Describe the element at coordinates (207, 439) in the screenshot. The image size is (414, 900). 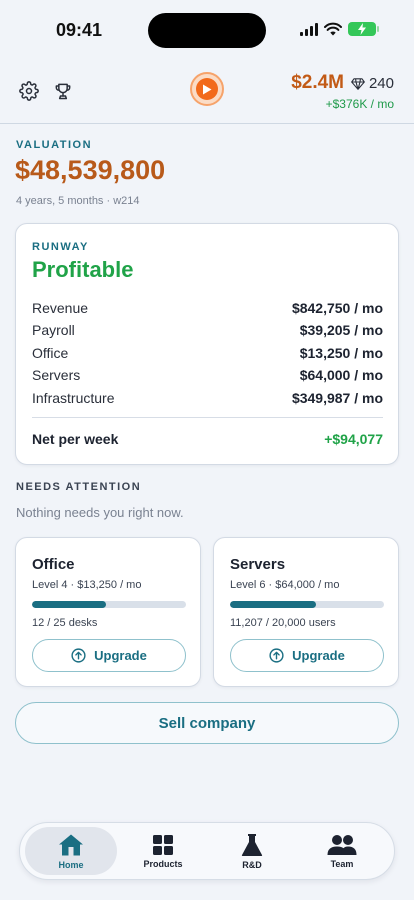
I see `net-per-week-row: Net per week +$94,077` at that location.